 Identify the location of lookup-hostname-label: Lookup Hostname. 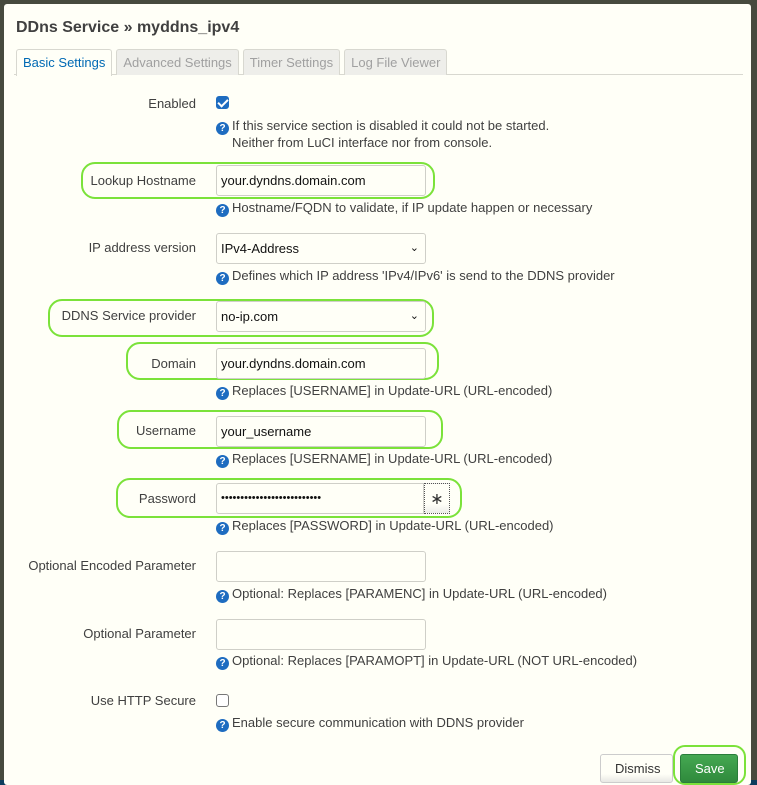
(143, 180).